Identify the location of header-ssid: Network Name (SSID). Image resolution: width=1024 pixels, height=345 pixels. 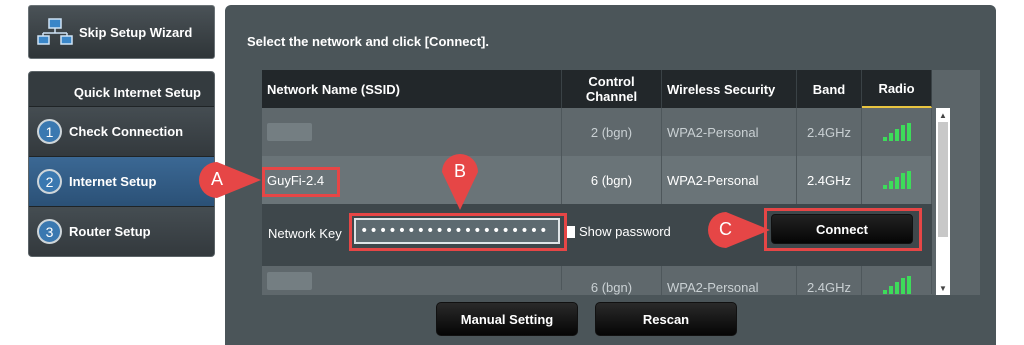
(412, 89).